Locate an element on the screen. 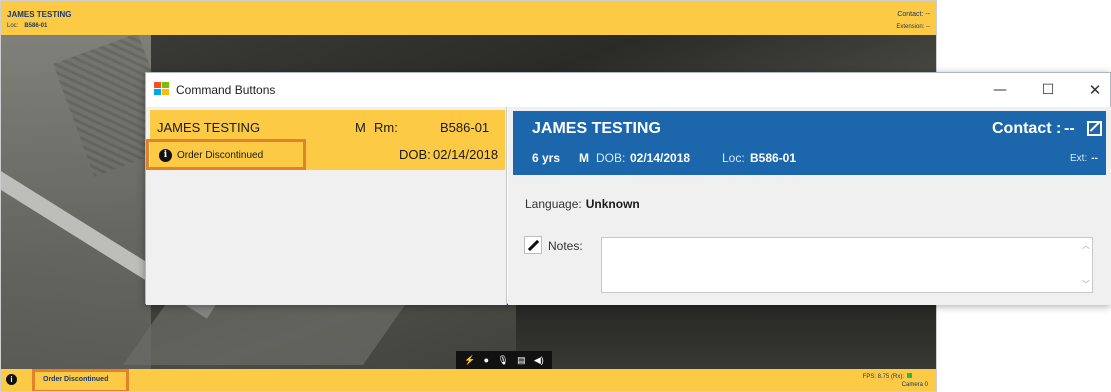 The height and width of the screenshot is (392, 1111). language-row: Language: Unknown is located at coordinates (582, 204).